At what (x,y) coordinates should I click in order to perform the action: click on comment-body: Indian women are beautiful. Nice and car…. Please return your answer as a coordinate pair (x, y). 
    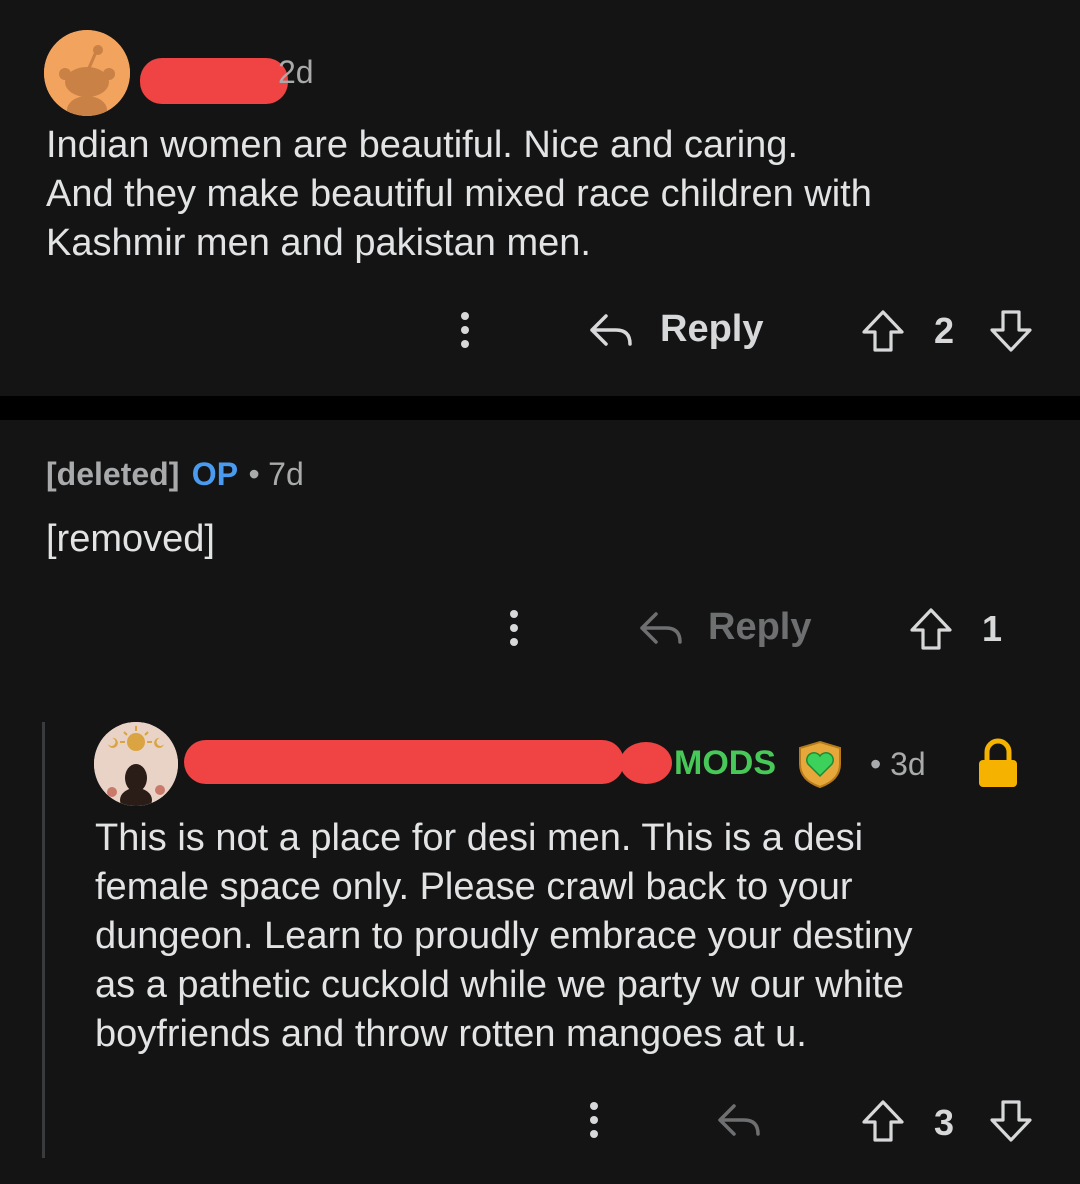
    Looking at the image, I should click on (546, 194).